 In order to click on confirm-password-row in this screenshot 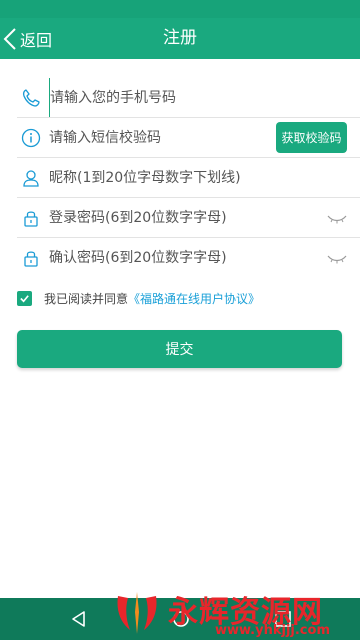, I will do `click(188, 258)`.